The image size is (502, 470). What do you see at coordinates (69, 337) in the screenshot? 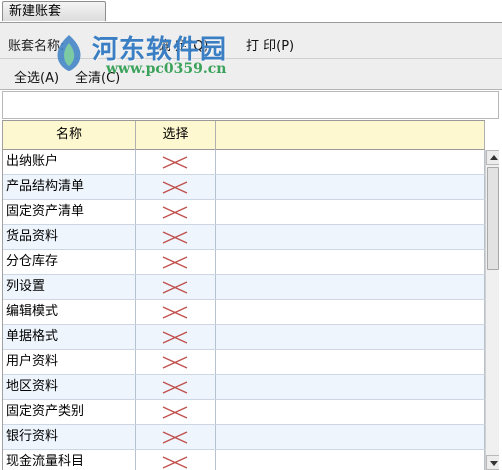
I see `row-name-cell: 单据格式` at bounding box center [69, 337].